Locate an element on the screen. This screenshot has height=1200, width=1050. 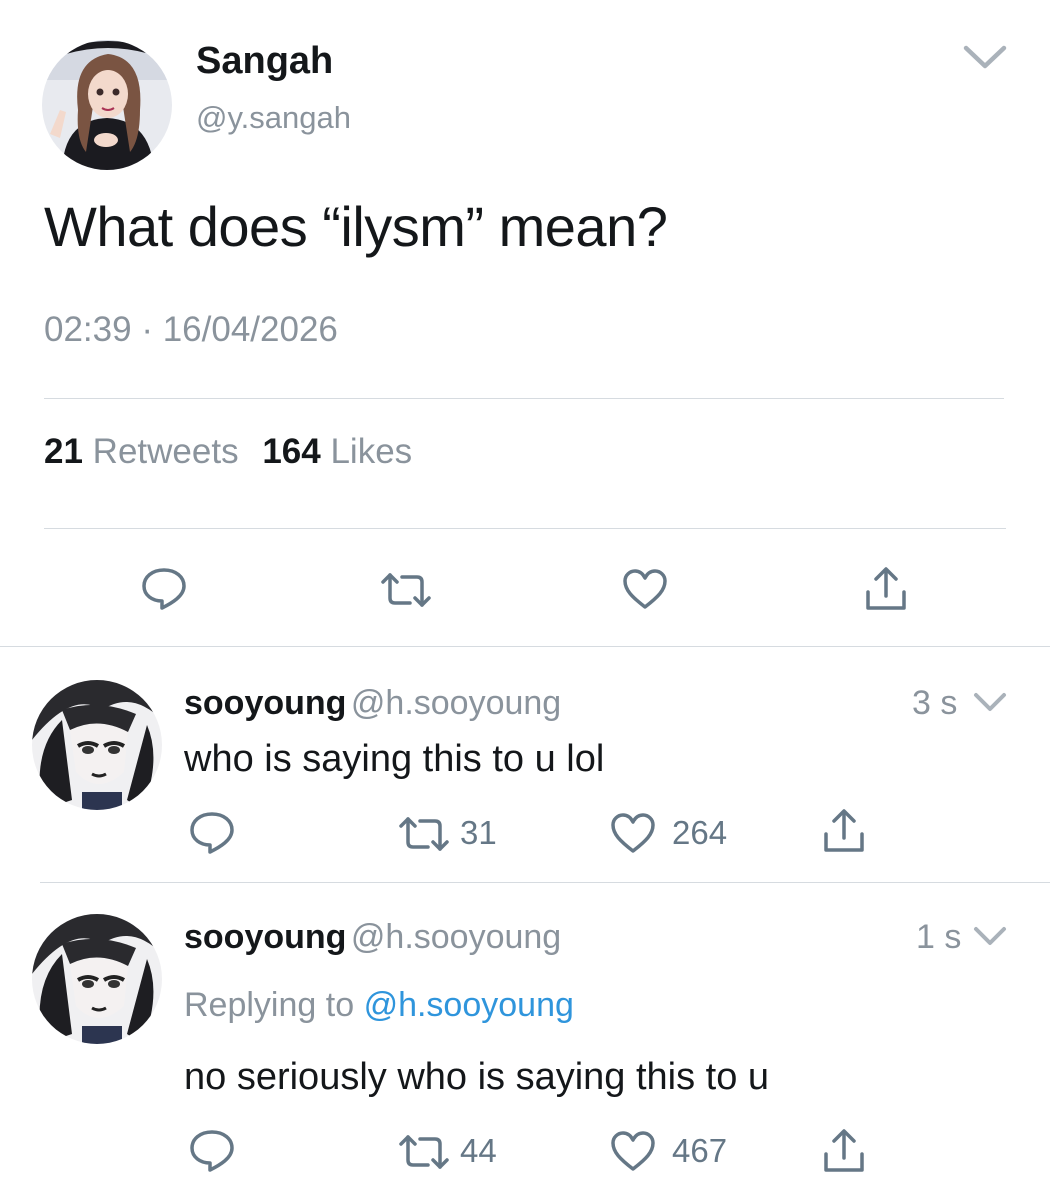
tweet-timestamp: 02:39 · 16/04/2026 is located at coordinates (191, 330).